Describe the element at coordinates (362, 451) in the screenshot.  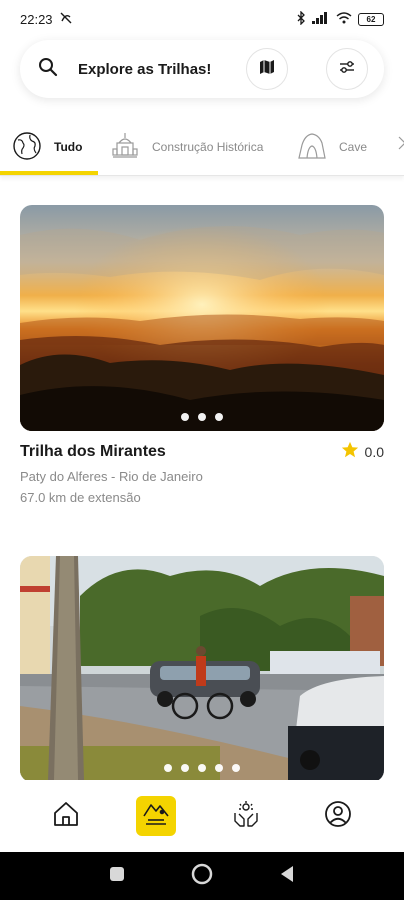
I see `rating: 0.0` at that location.